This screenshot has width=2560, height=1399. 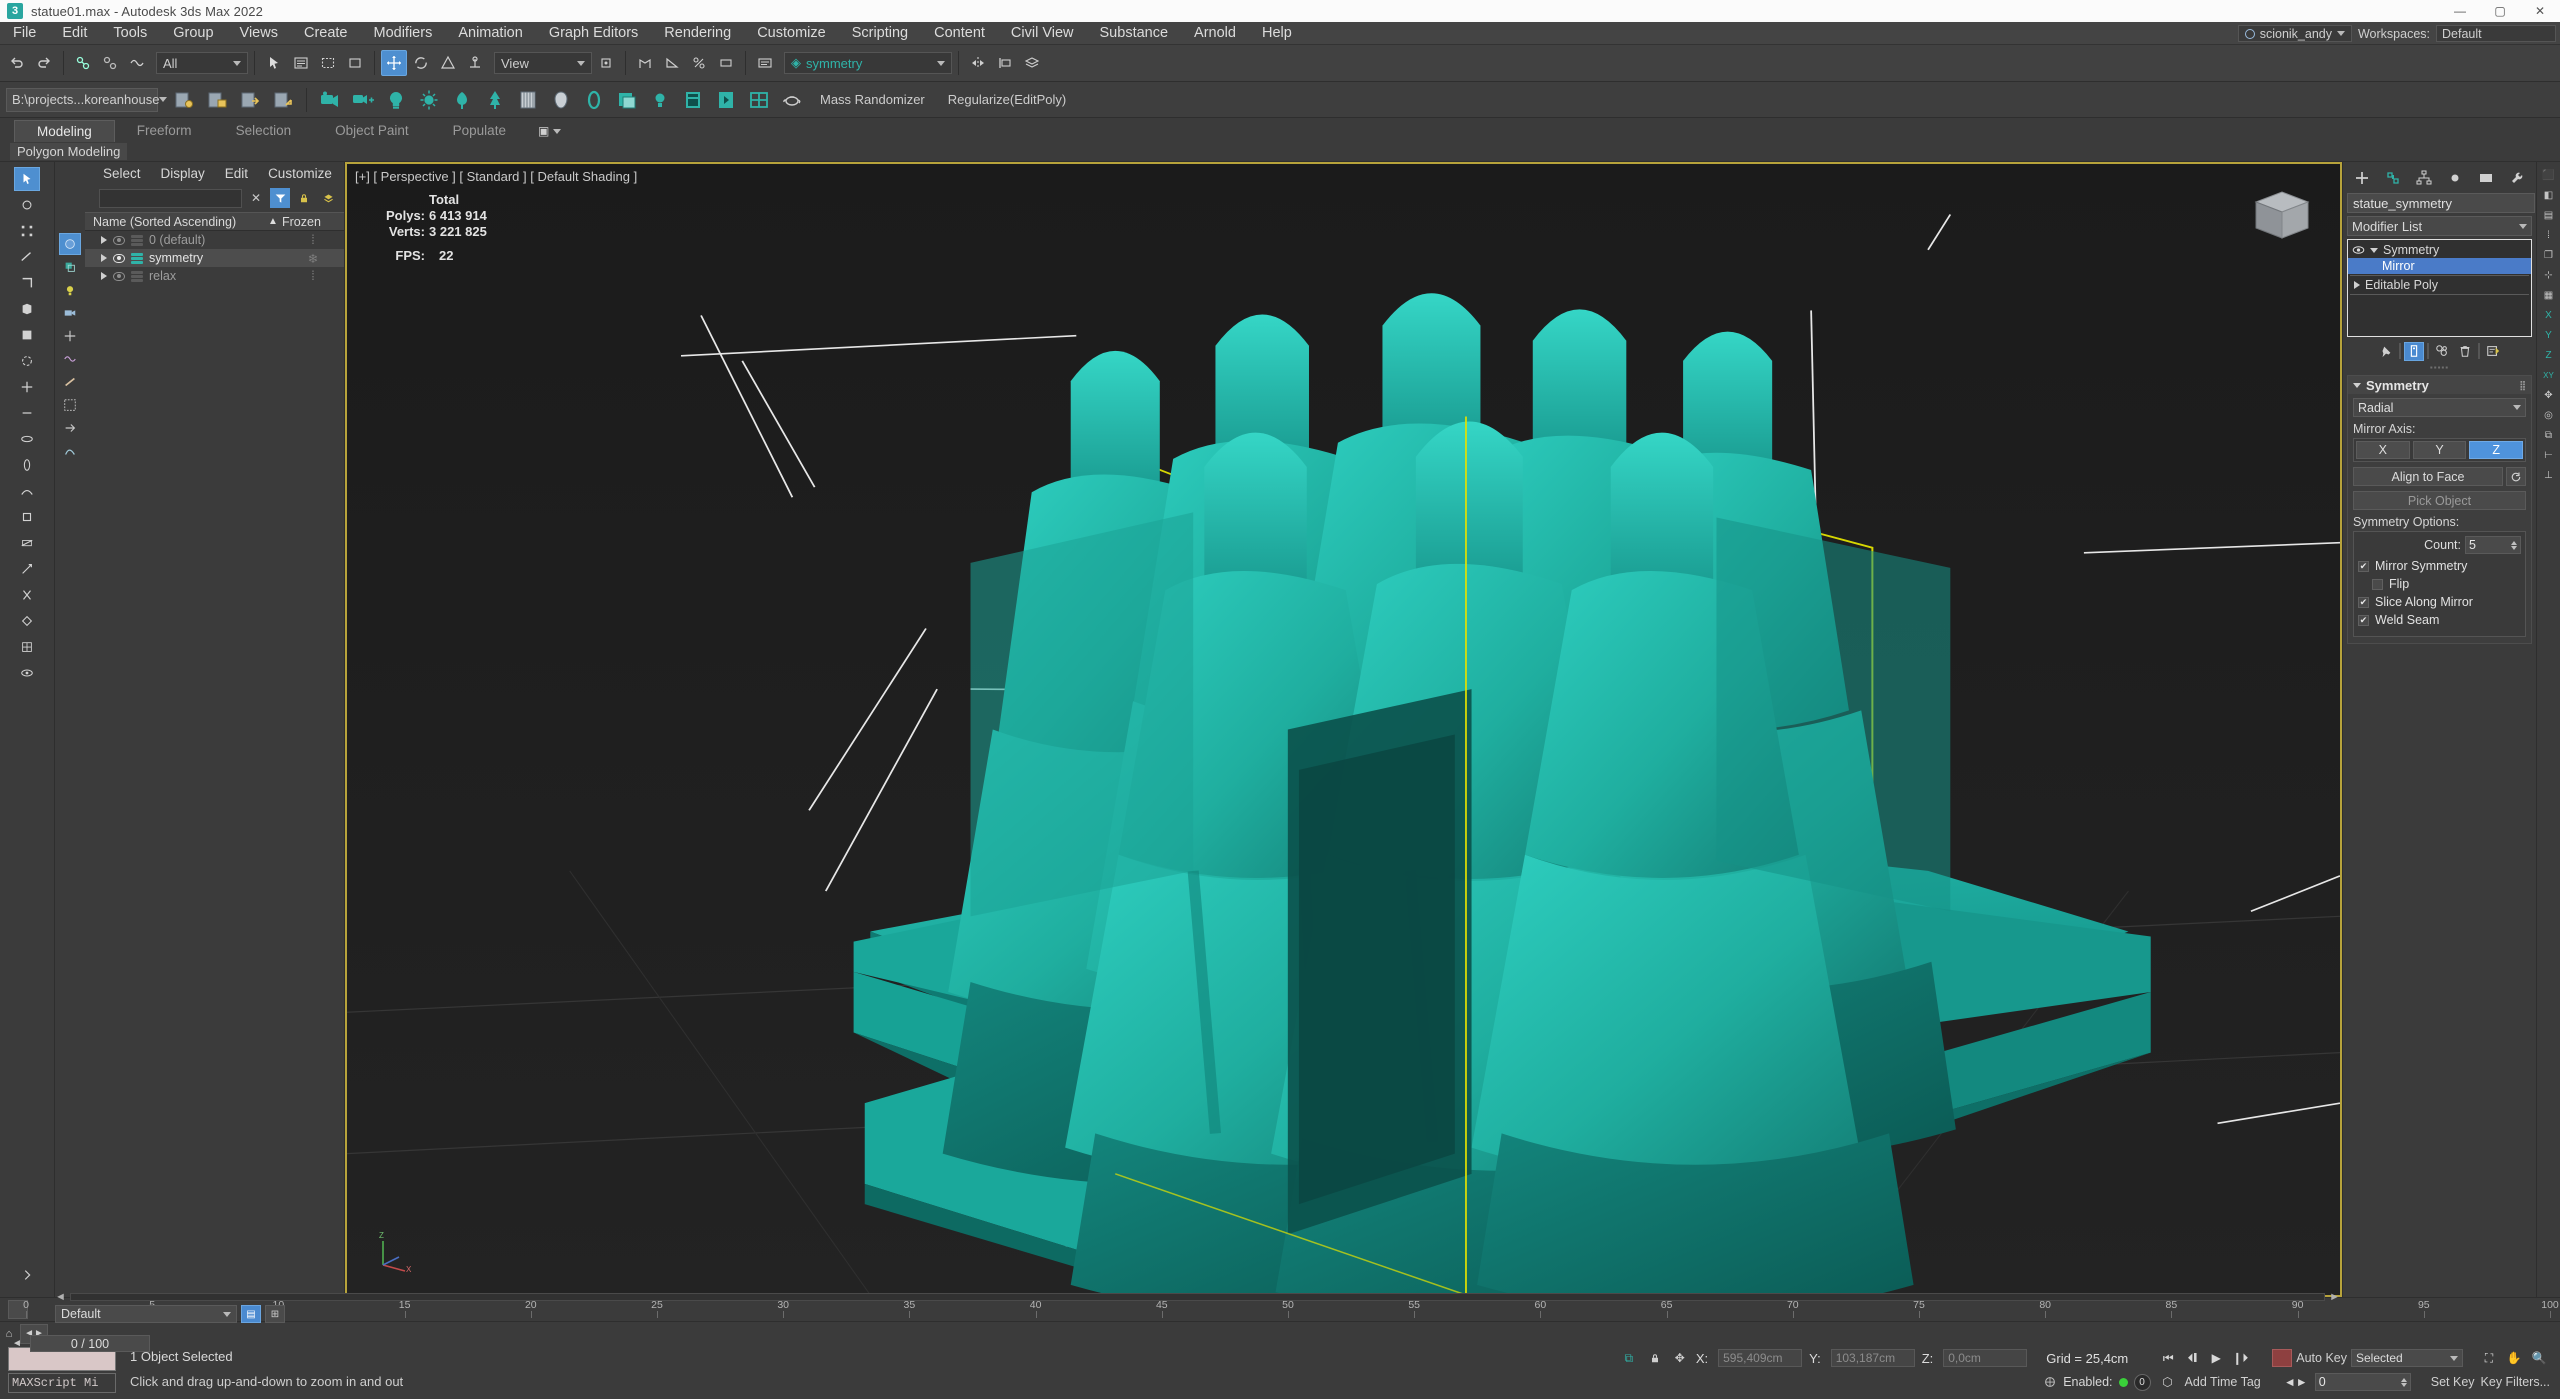 What do you see at coordinates (448, 63) in the screenshot?
I see `select-scale-icon` at bounding box center [448, 63].